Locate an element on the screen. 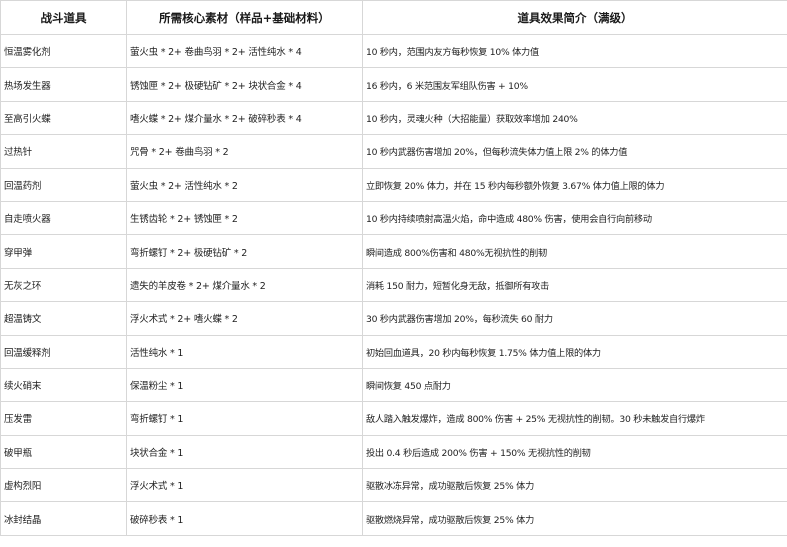  table-row: 续火硝末 保温粉尘 * 1 瞬间恢复 450 点耐力 is located at coordinates (393, 385).